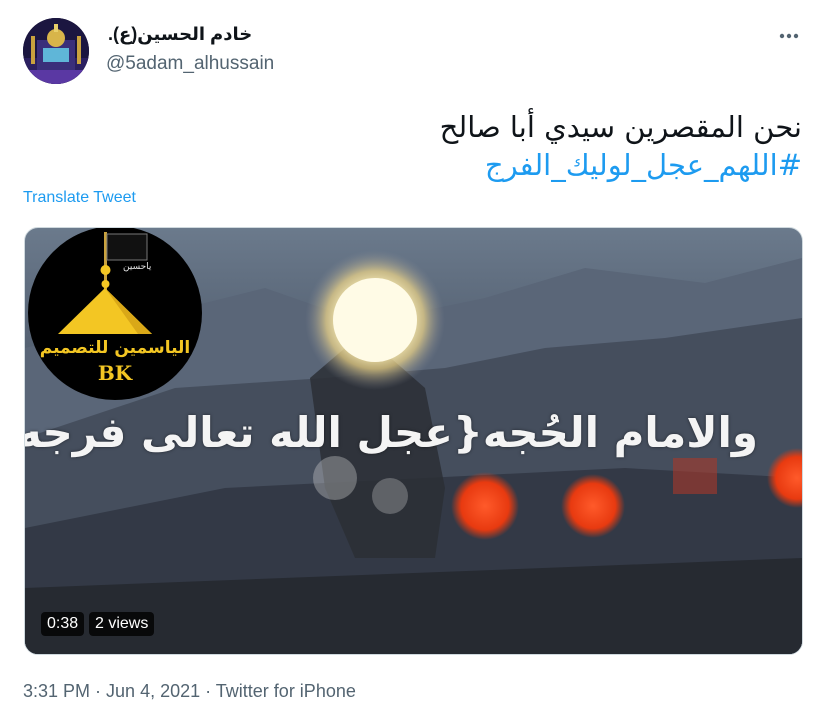  I want to click on tweet-date: Jun 4, 2021, so click(153, 691).